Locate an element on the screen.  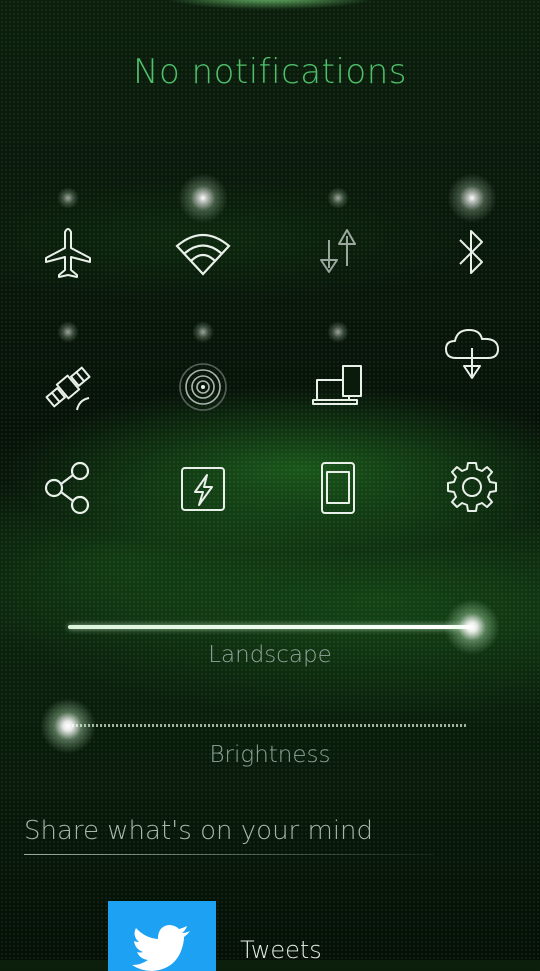
share-button is located at coordinates (68, 510).